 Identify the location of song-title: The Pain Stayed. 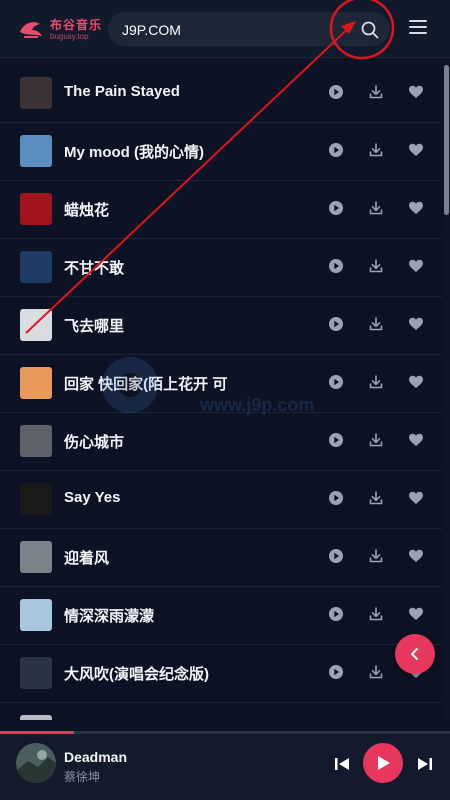
(154, 91).